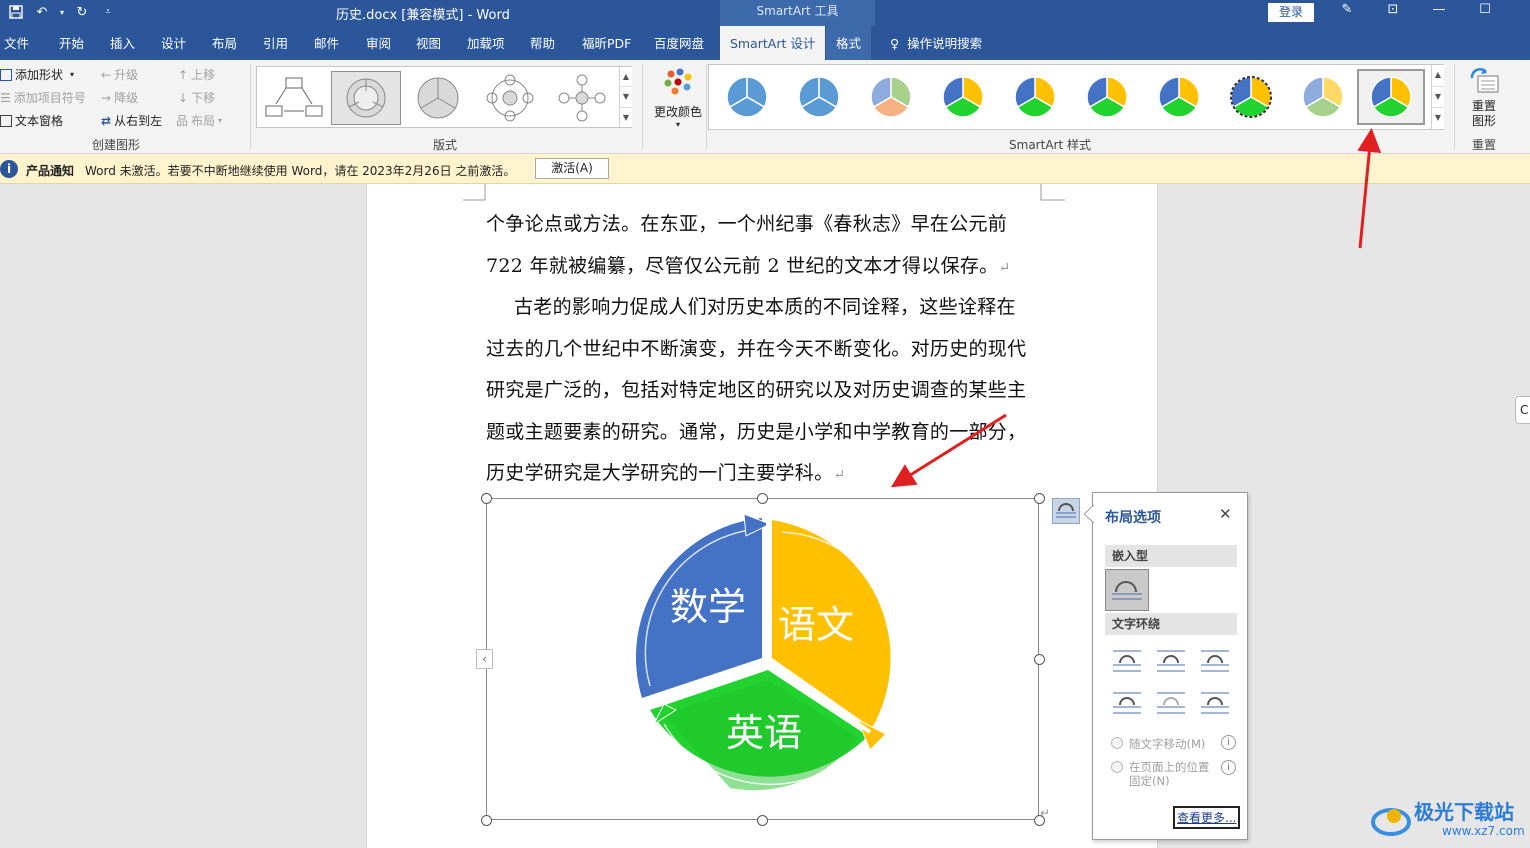 The image size is (1530, 848). Describe the element at coordinates (1522, 410) in the screenshot. I see `side-panel-tab: C` at that location.